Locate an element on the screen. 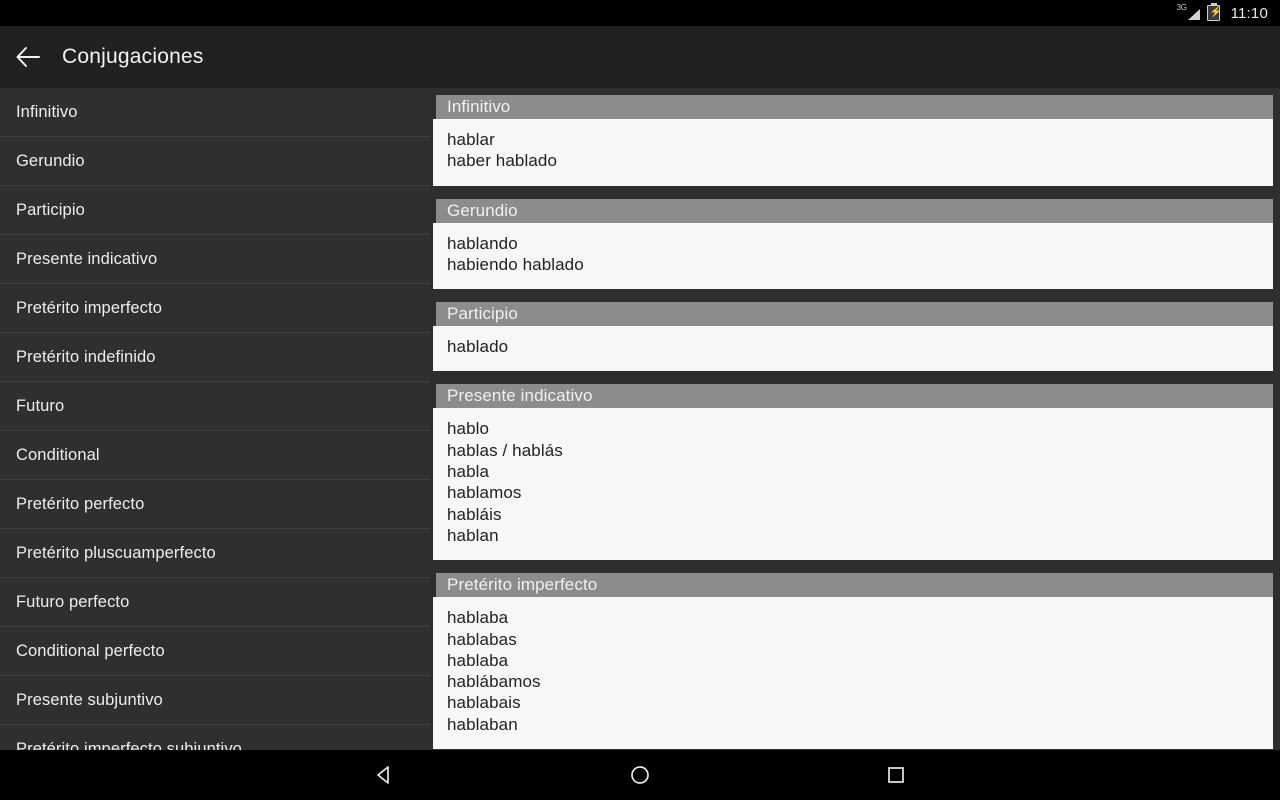 This screenshot has width=1280, height=800. sidebar-item-label: Gerundio is located at coordinates (50, 161).